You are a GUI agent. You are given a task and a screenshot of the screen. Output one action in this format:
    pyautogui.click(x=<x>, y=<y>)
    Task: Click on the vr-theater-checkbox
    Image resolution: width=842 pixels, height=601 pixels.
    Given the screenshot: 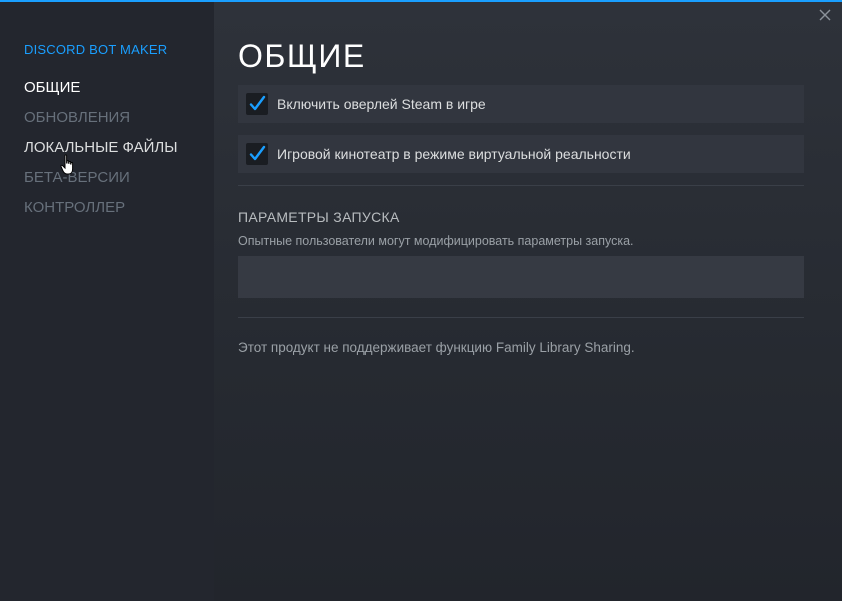 What is the action you would take?
    pyautogui.click(x=257, y=154)
    